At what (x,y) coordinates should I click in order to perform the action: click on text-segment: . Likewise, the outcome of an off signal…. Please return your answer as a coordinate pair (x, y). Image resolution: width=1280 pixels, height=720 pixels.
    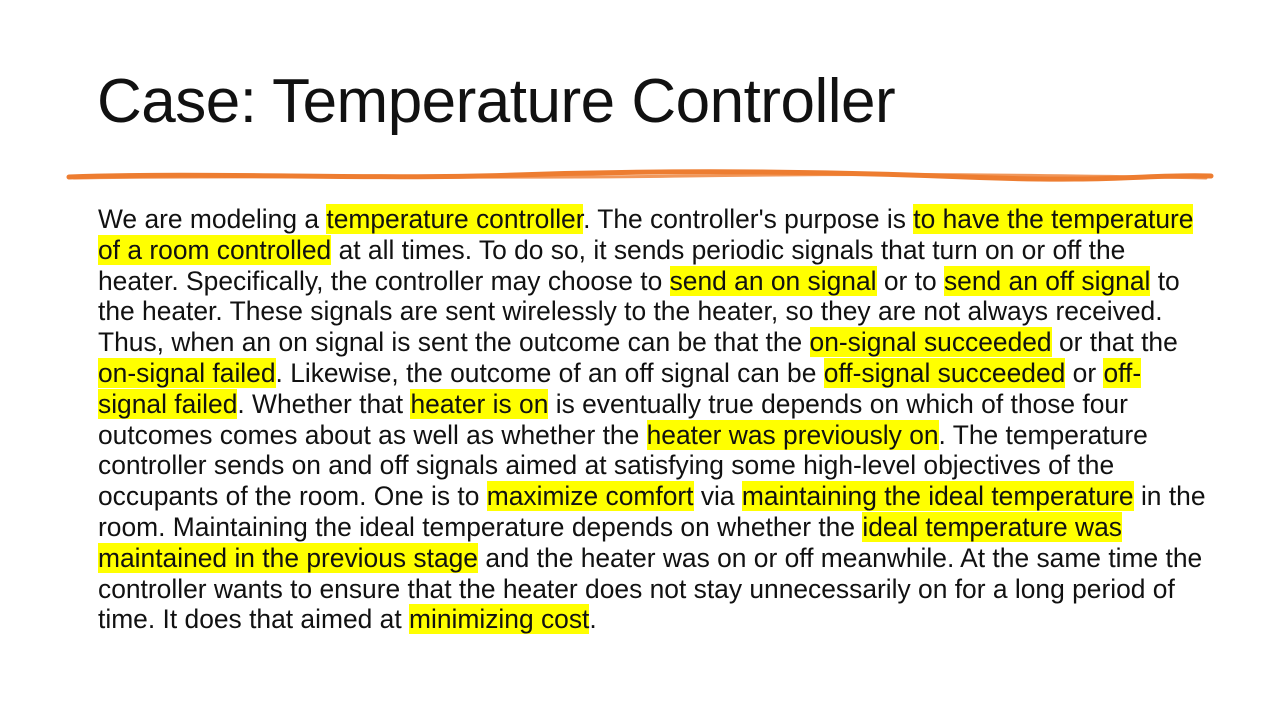
    Looking at the image, I should click on (549, 372).